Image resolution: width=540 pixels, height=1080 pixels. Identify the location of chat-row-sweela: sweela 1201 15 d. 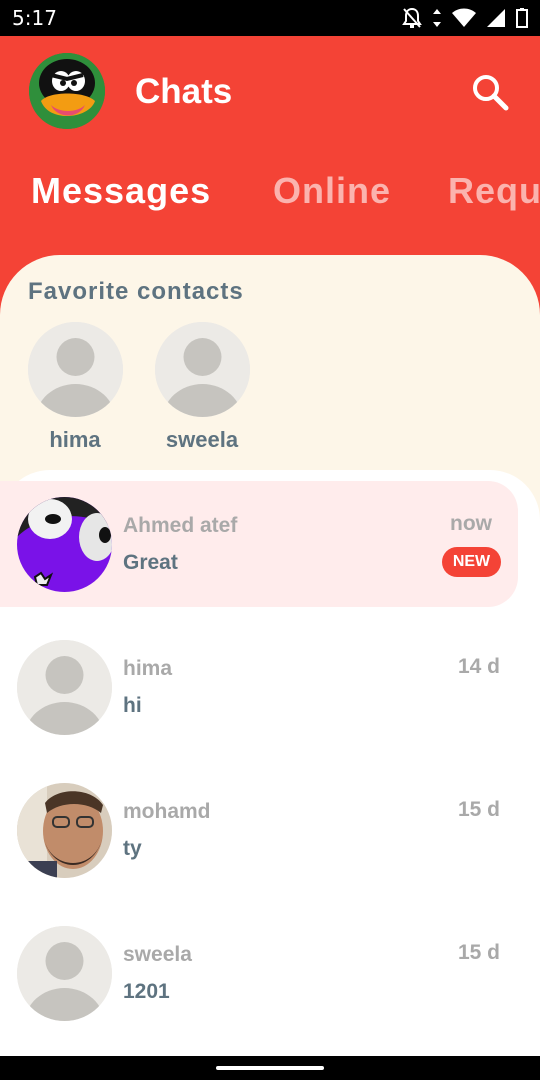
(259, 973).